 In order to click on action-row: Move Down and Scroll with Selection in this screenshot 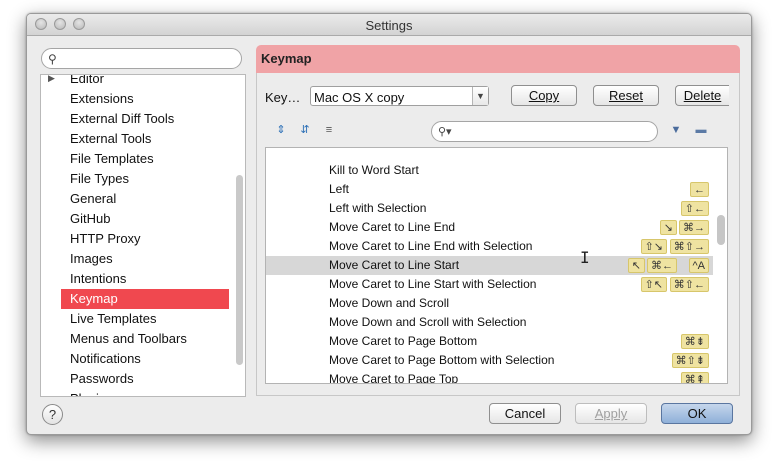, I will do `click(489, 322)`.